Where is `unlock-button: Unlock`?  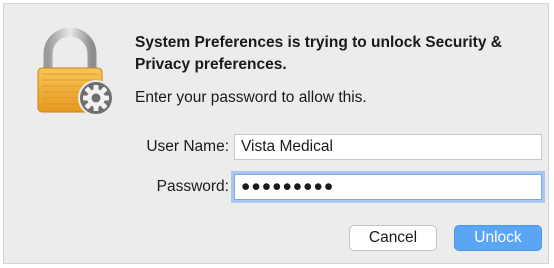 unlock-button: Unlock is located at coordinates (498, 238).